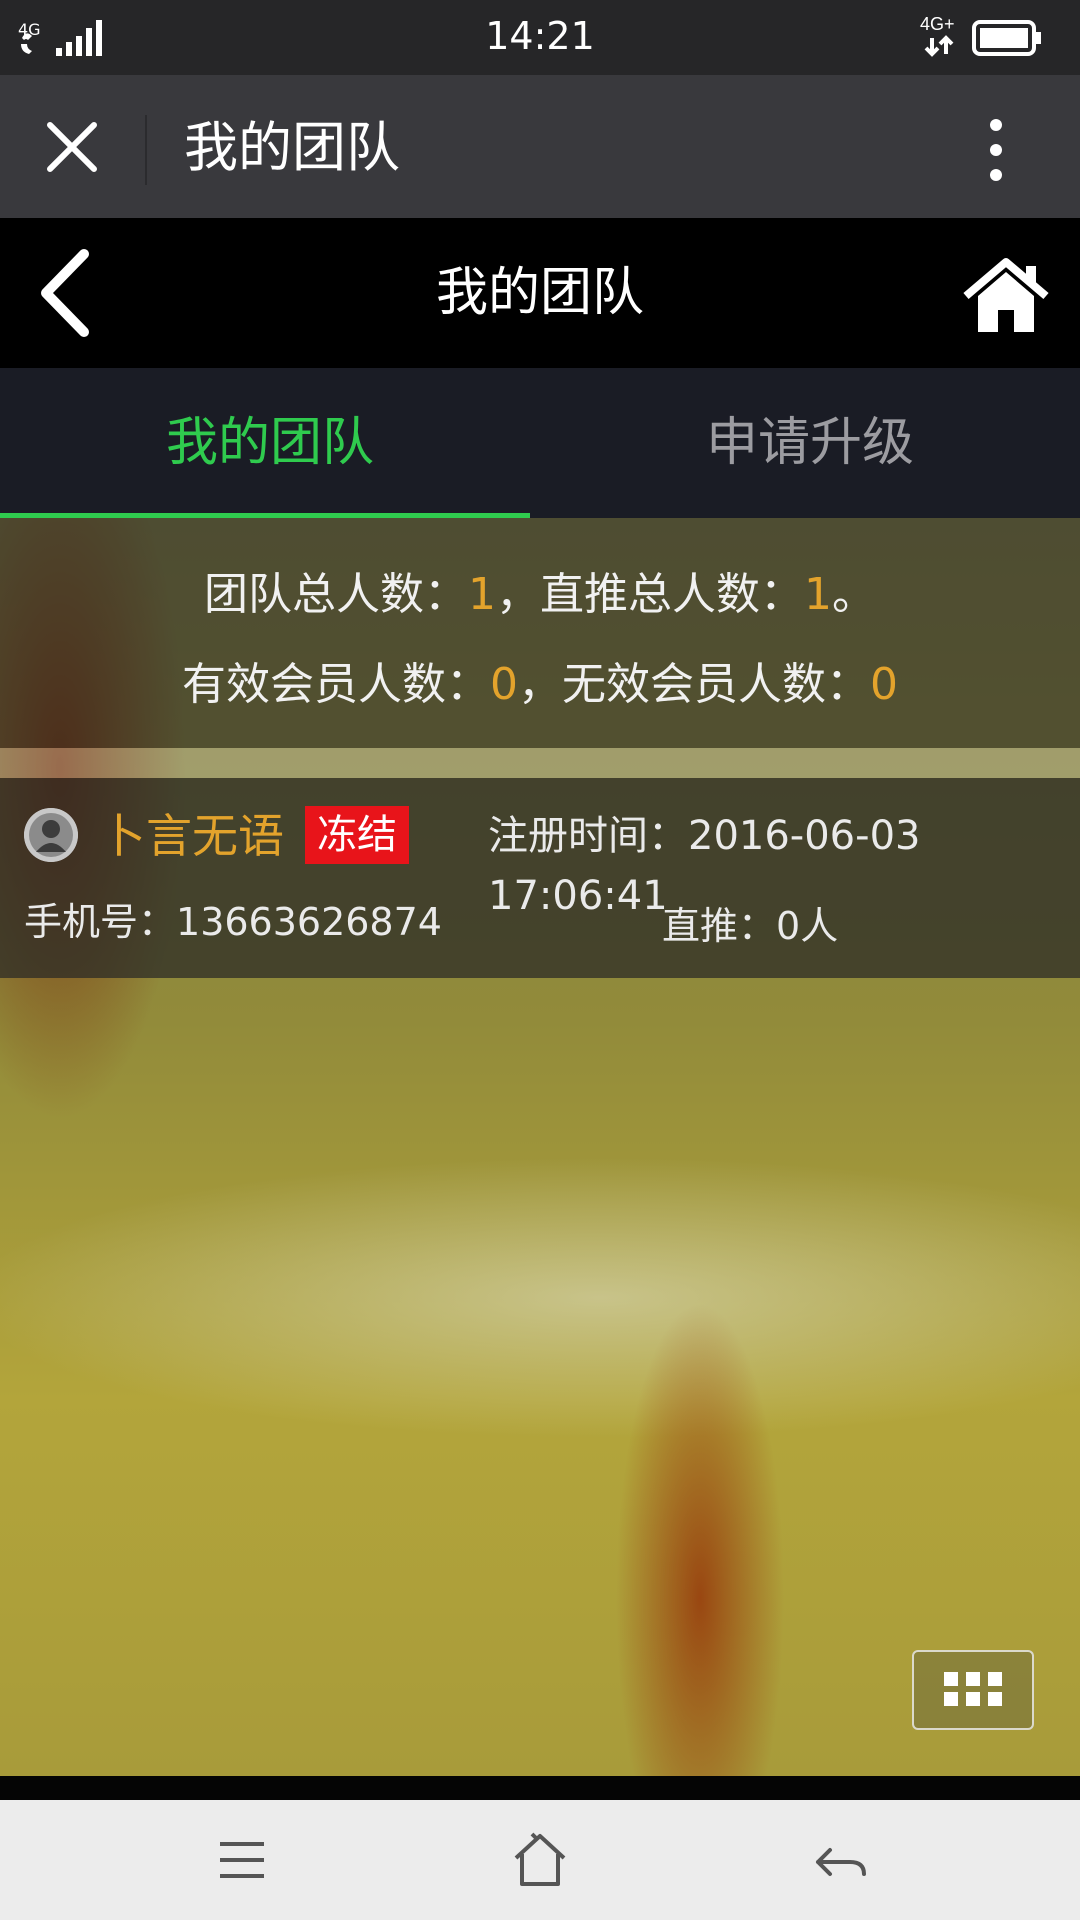 Image resolution: width=1080 pixels, height=1920 pixels. I want to click on tab-bar: 我的团队 申请升级, so click(540, 443).